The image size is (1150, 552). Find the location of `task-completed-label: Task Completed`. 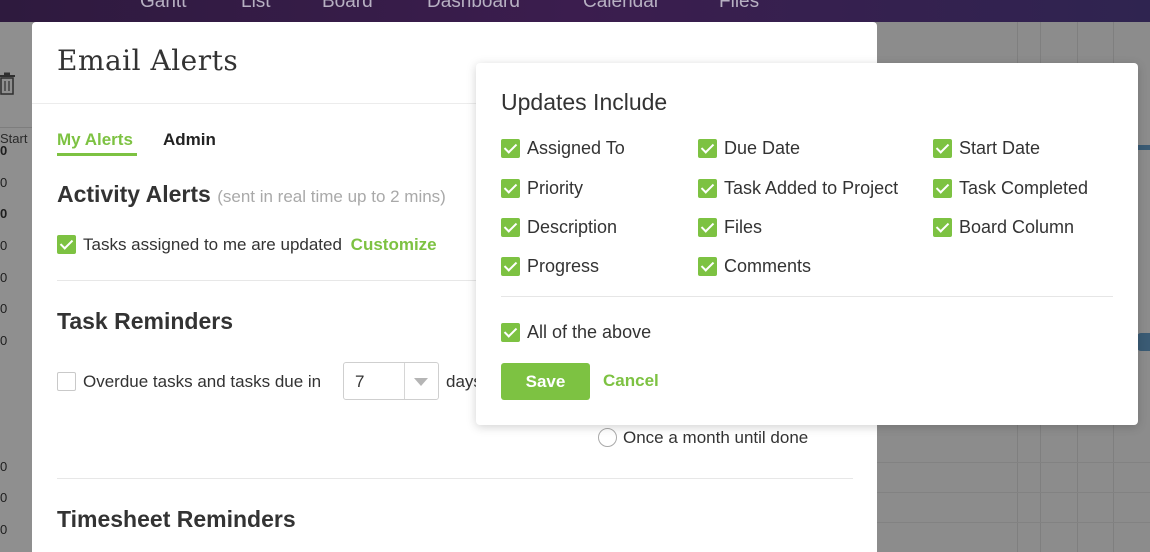

task-completed-label: Task Completed is located at coordinates (1024, 188).